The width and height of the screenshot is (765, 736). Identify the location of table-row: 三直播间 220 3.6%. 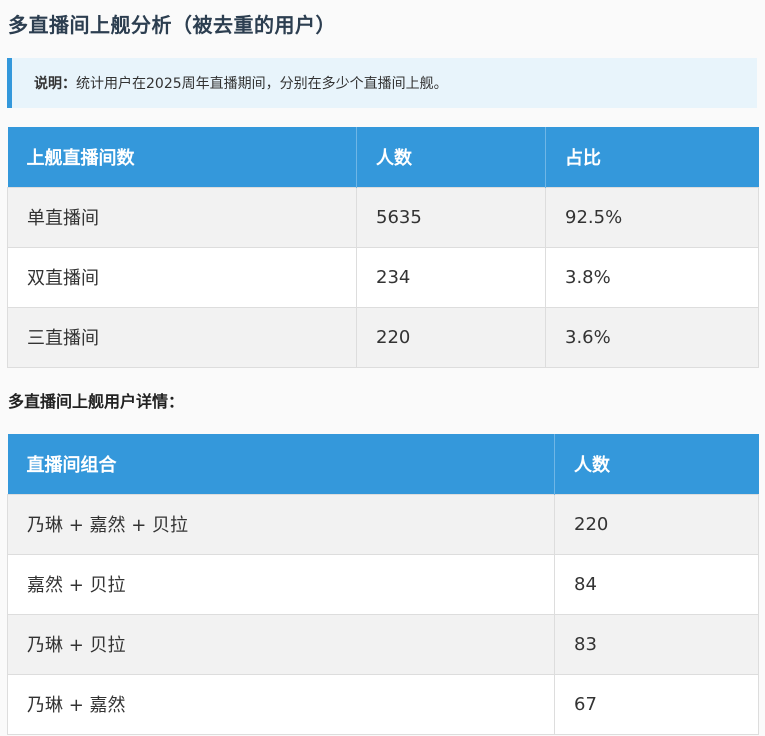
(383, 337).